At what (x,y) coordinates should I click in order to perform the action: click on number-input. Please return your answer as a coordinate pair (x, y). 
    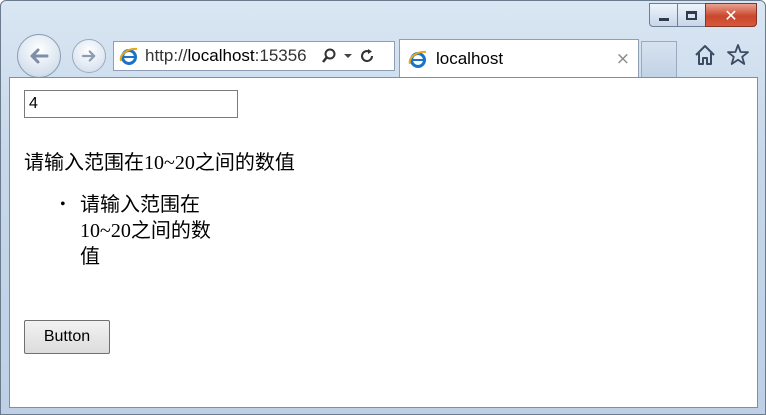
    Looking at the image, I should click on (131, 104).